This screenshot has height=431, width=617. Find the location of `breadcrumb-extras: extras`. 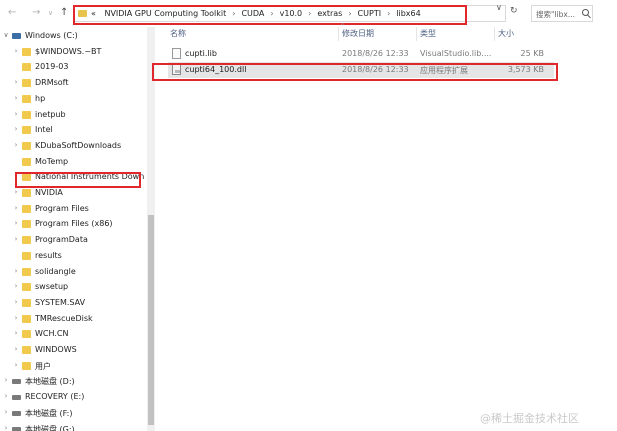

breadcrumb-extras: extras is located at coordinates (329, 13).